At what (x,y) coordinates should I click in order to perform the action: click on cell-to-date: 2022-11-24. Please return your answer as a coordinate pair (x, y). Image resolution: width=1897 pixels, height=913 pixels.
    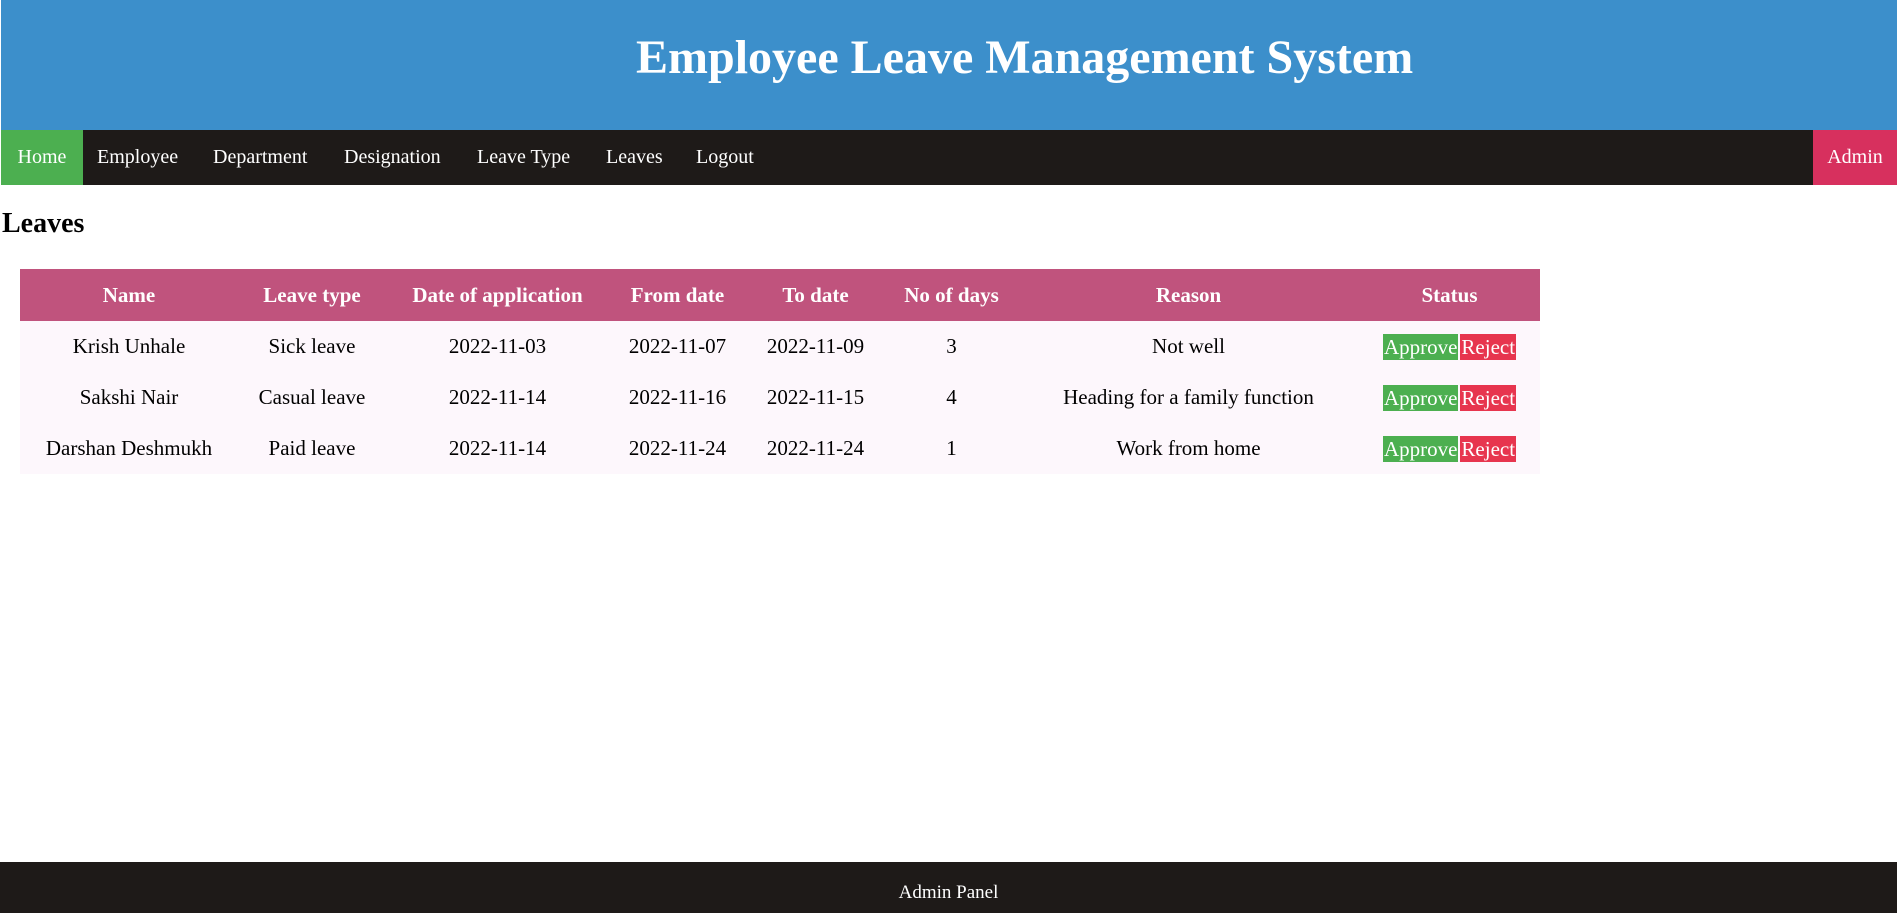
    Looking at the image, I should click on (815, 448).